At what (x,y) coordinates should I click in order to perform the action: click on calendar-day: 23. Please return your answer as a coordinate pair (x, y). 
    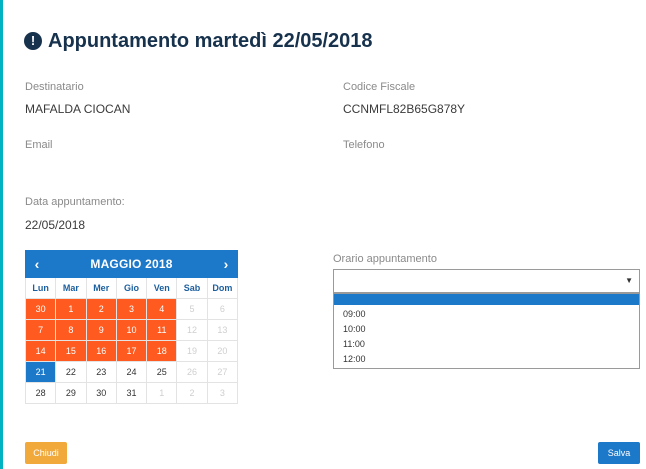
    Looking at the image, I should click on (101, 372).